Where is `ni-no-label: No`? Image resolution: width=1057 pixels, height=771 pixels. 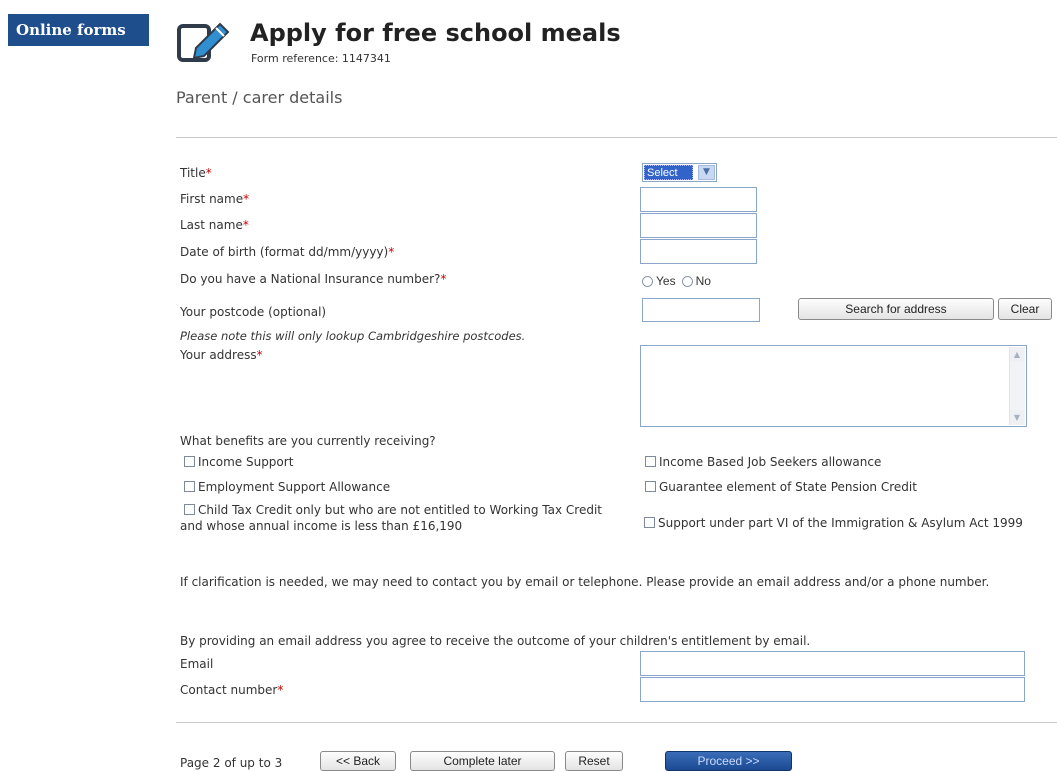
ni-no-label: No is located at coordinates (703, 281).